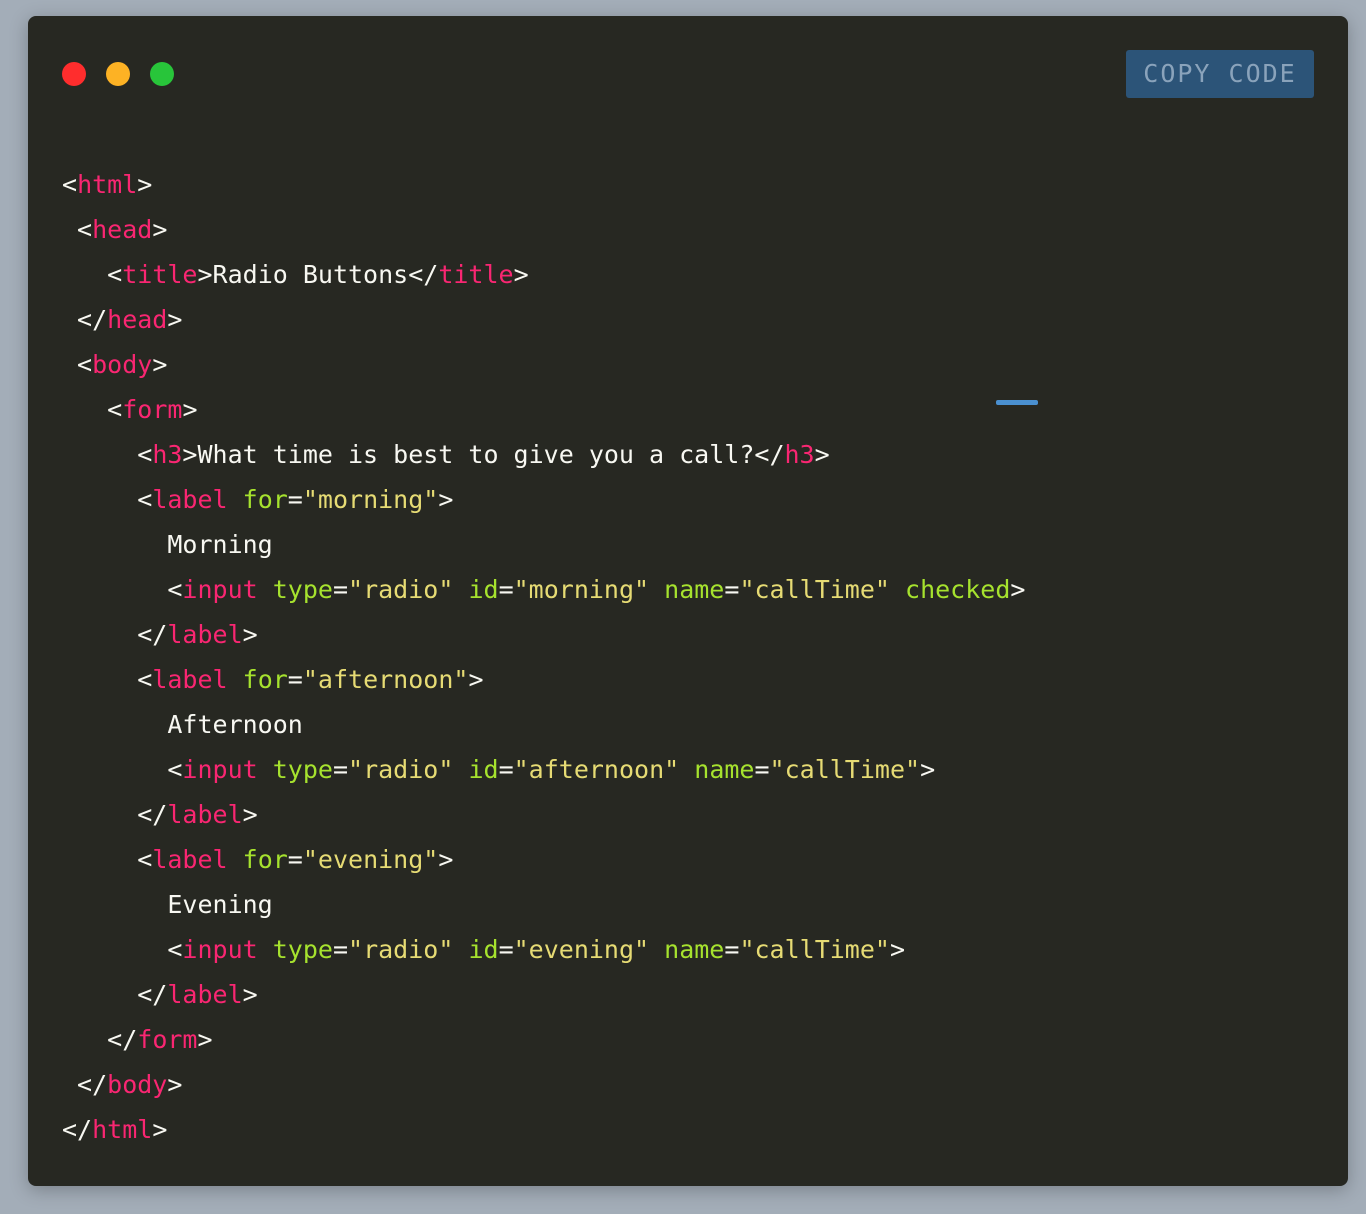 This screenshot has height=1214, width=1366. I want to click on code-text: What time is best to give you a call?, so click(476, 454).